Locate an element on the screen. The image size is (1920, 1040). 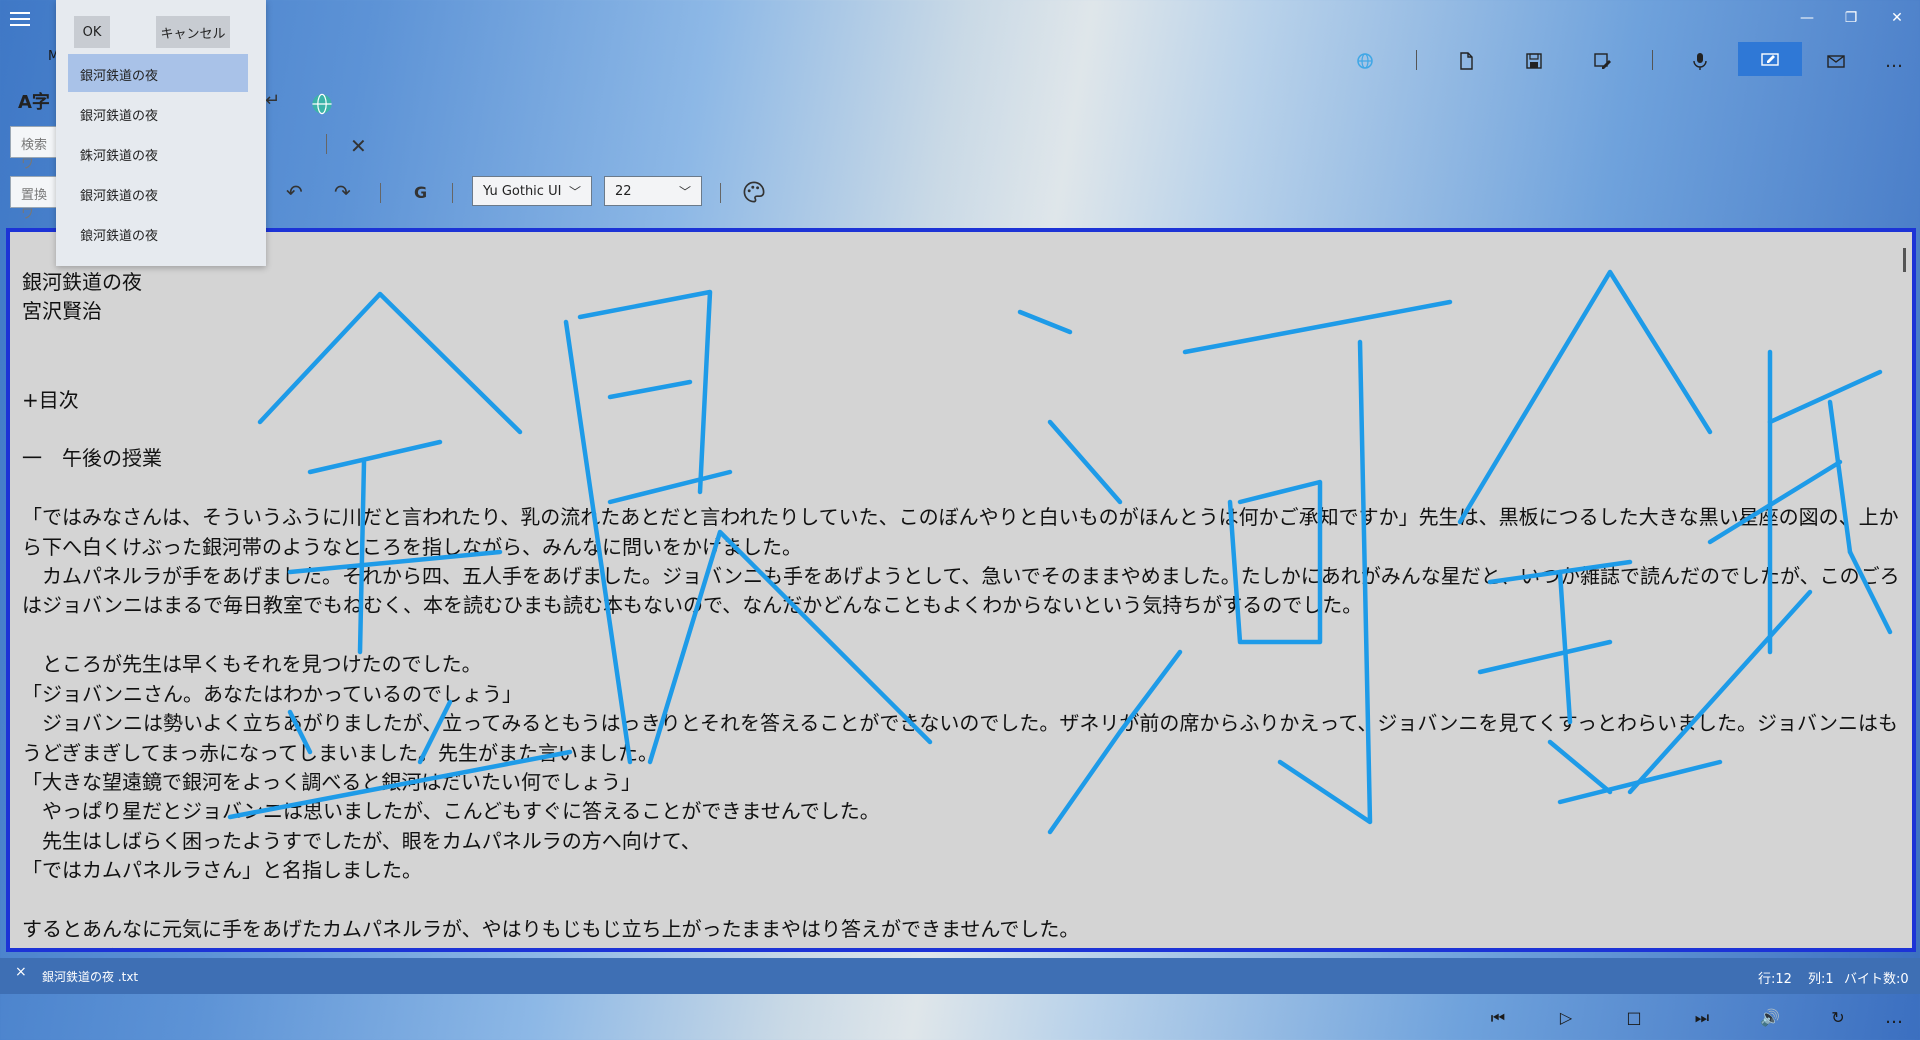
candidate-item: 鋃河鉄道の夜 is located at coordinates (158, 233).